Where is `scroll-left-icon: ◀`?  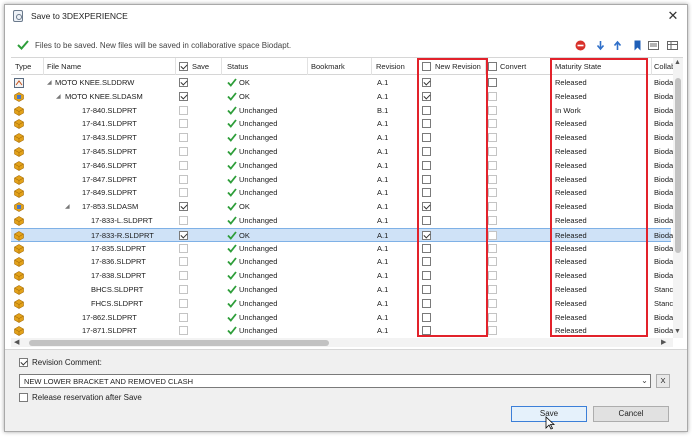 scroll-left-icon: ◀ is located at coordinates (16, 342).